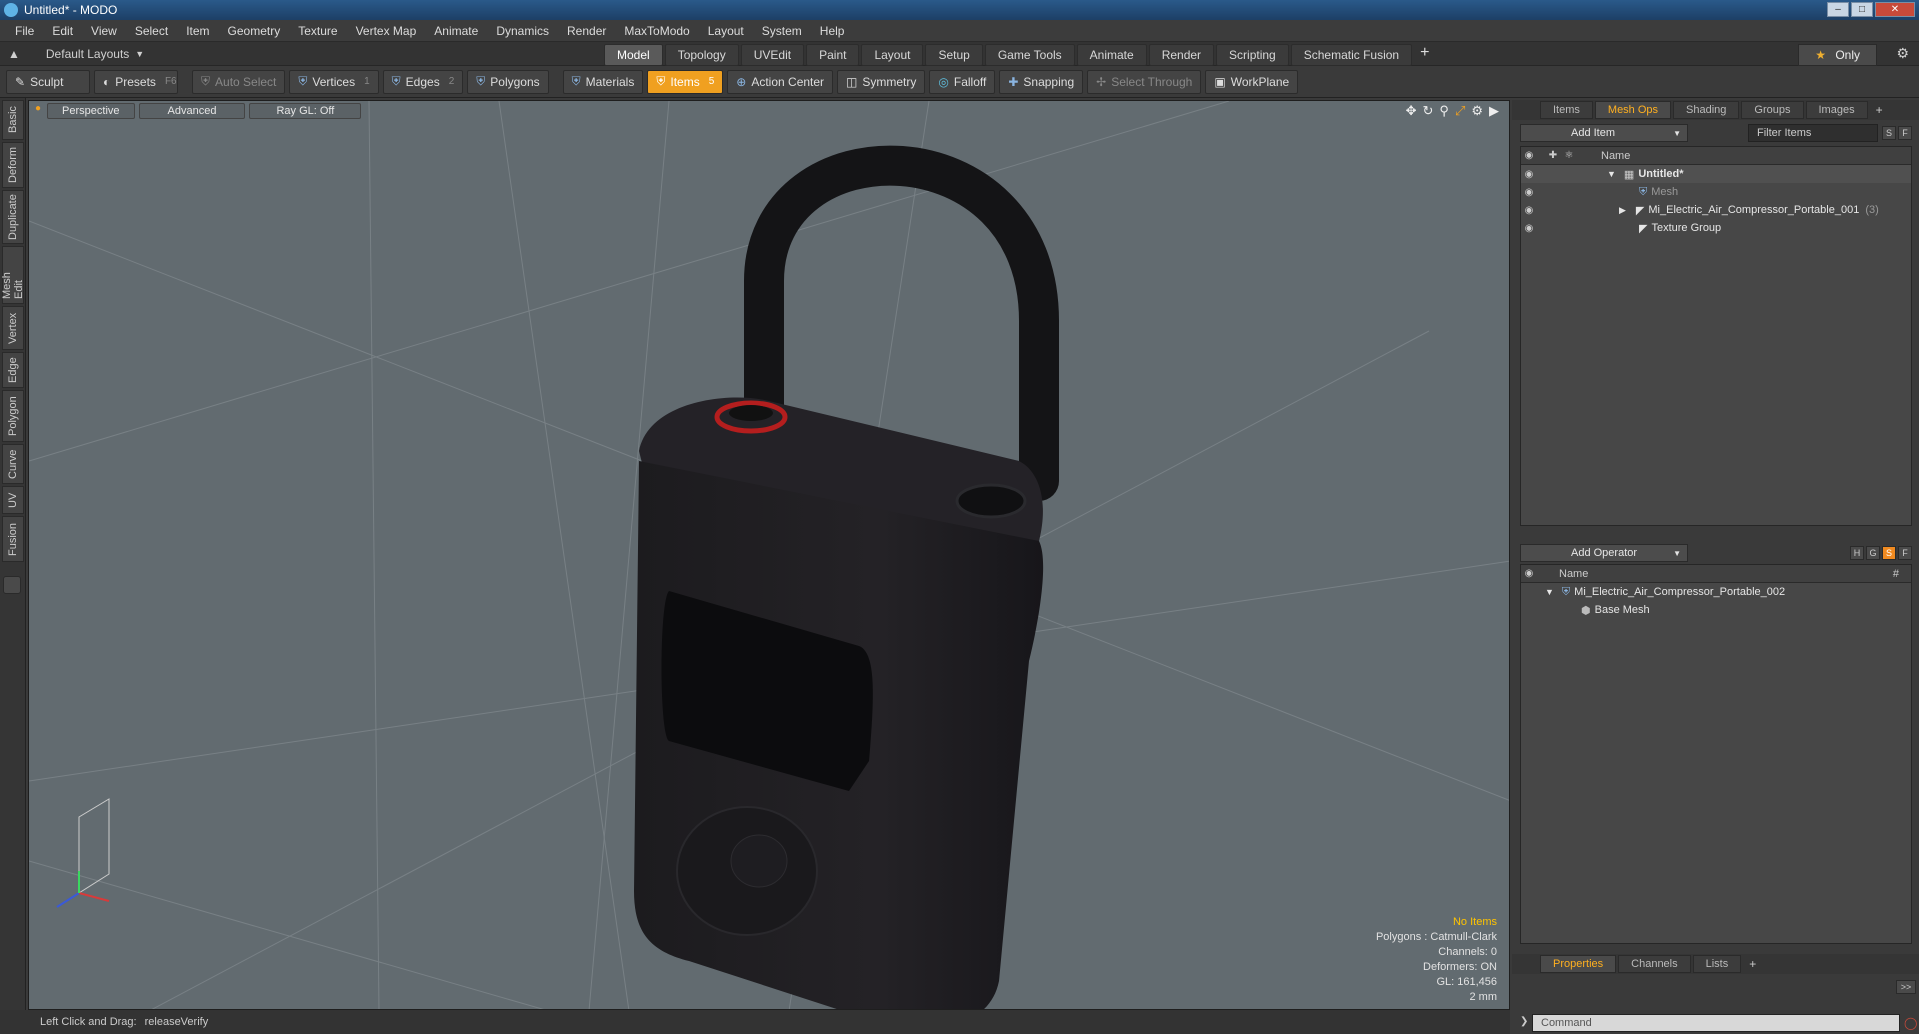 This screenshot has width=1919, height=1034. I want to click on tab-model: Model, so click(633, 55).